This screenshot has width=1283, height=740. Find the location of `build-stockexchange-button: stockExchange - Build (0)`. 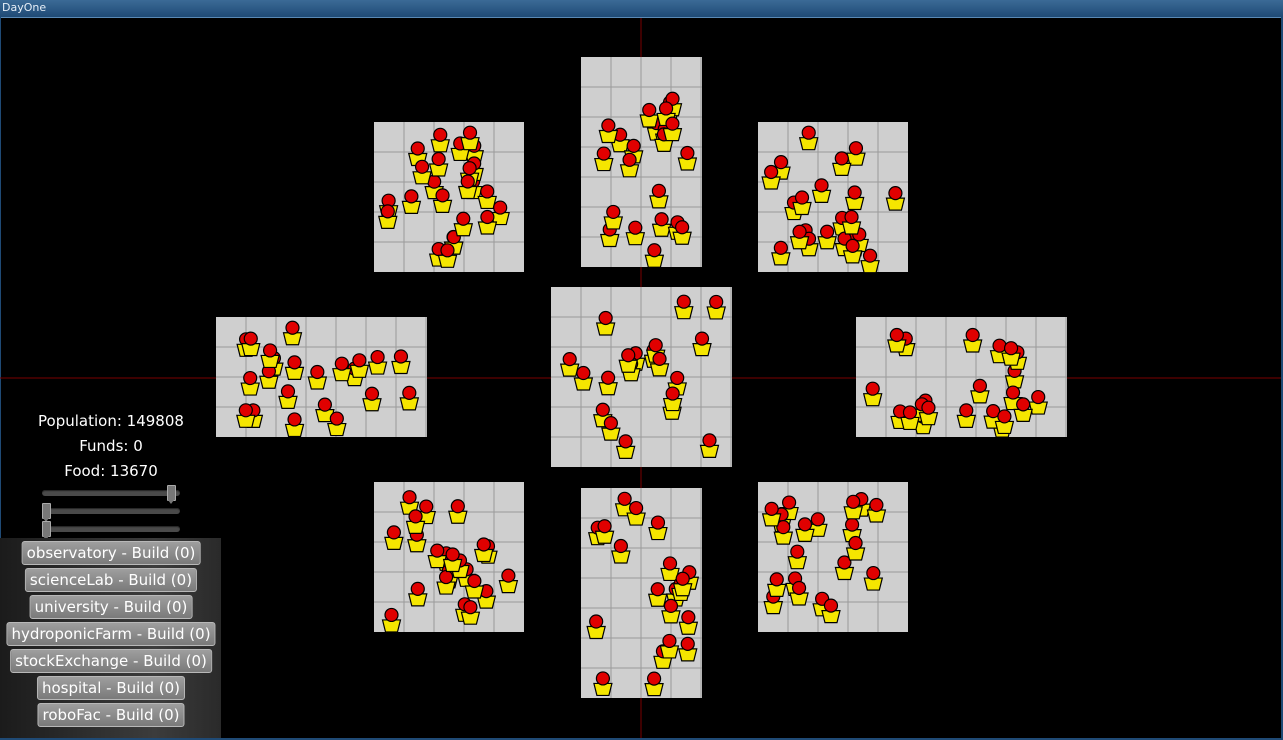

build-stockexchange-button: stockExchange - Build (0) is located at coordinates (111, 661).